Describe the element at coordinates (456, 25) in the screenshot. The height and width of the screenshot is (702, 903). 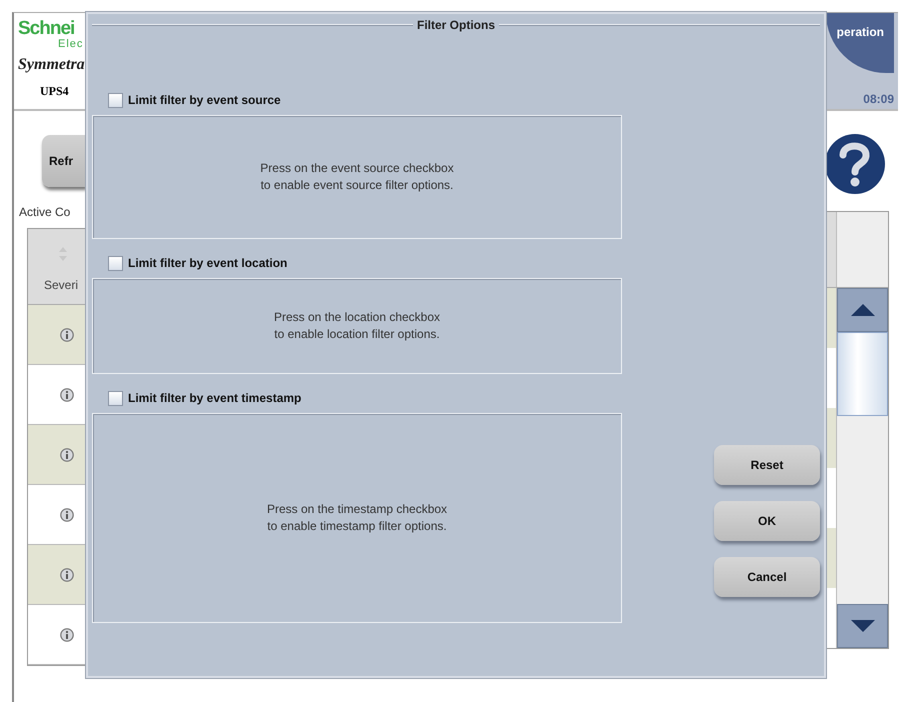
I see `dialog-title: Filter Options` at that location.